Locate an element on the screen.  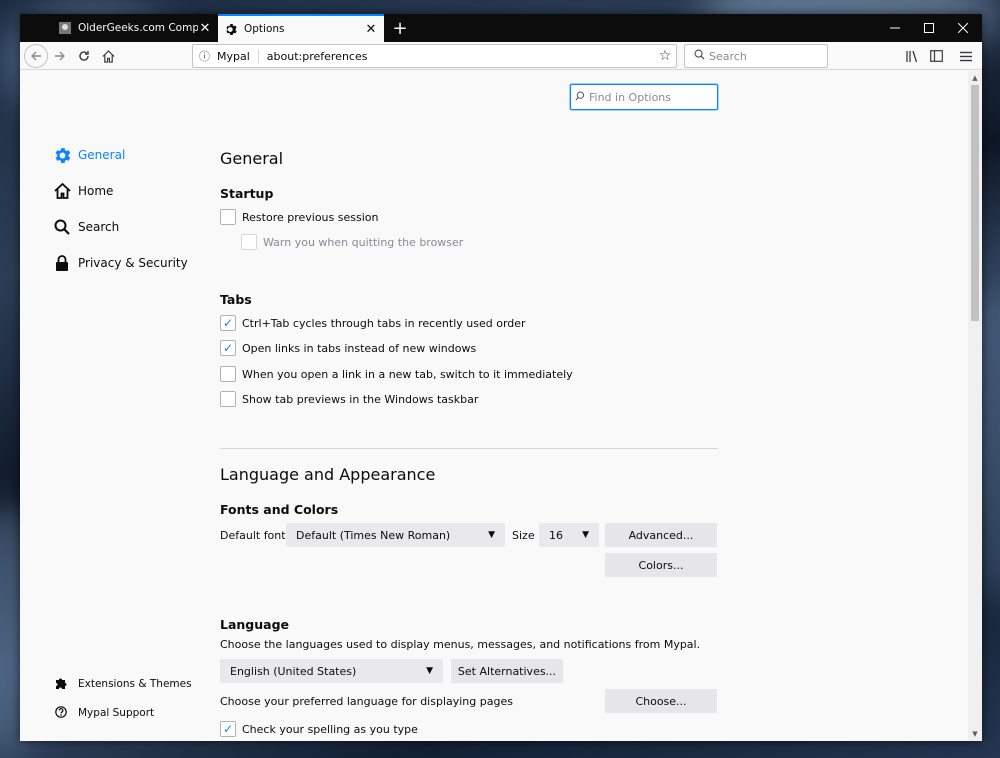
url-text: about:preferences is located at coordinates (460, 56).